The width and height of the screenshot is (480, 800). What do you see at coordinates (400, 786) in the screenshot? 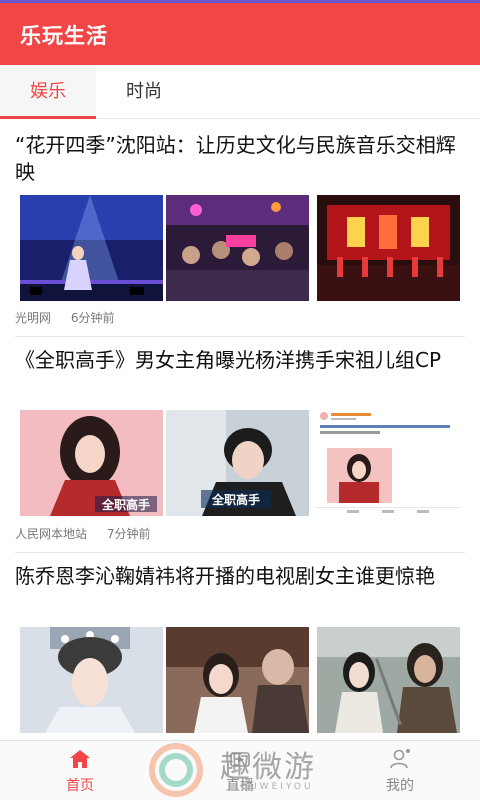
I see `nav-label: 我的` at bounding box center [400, 786].